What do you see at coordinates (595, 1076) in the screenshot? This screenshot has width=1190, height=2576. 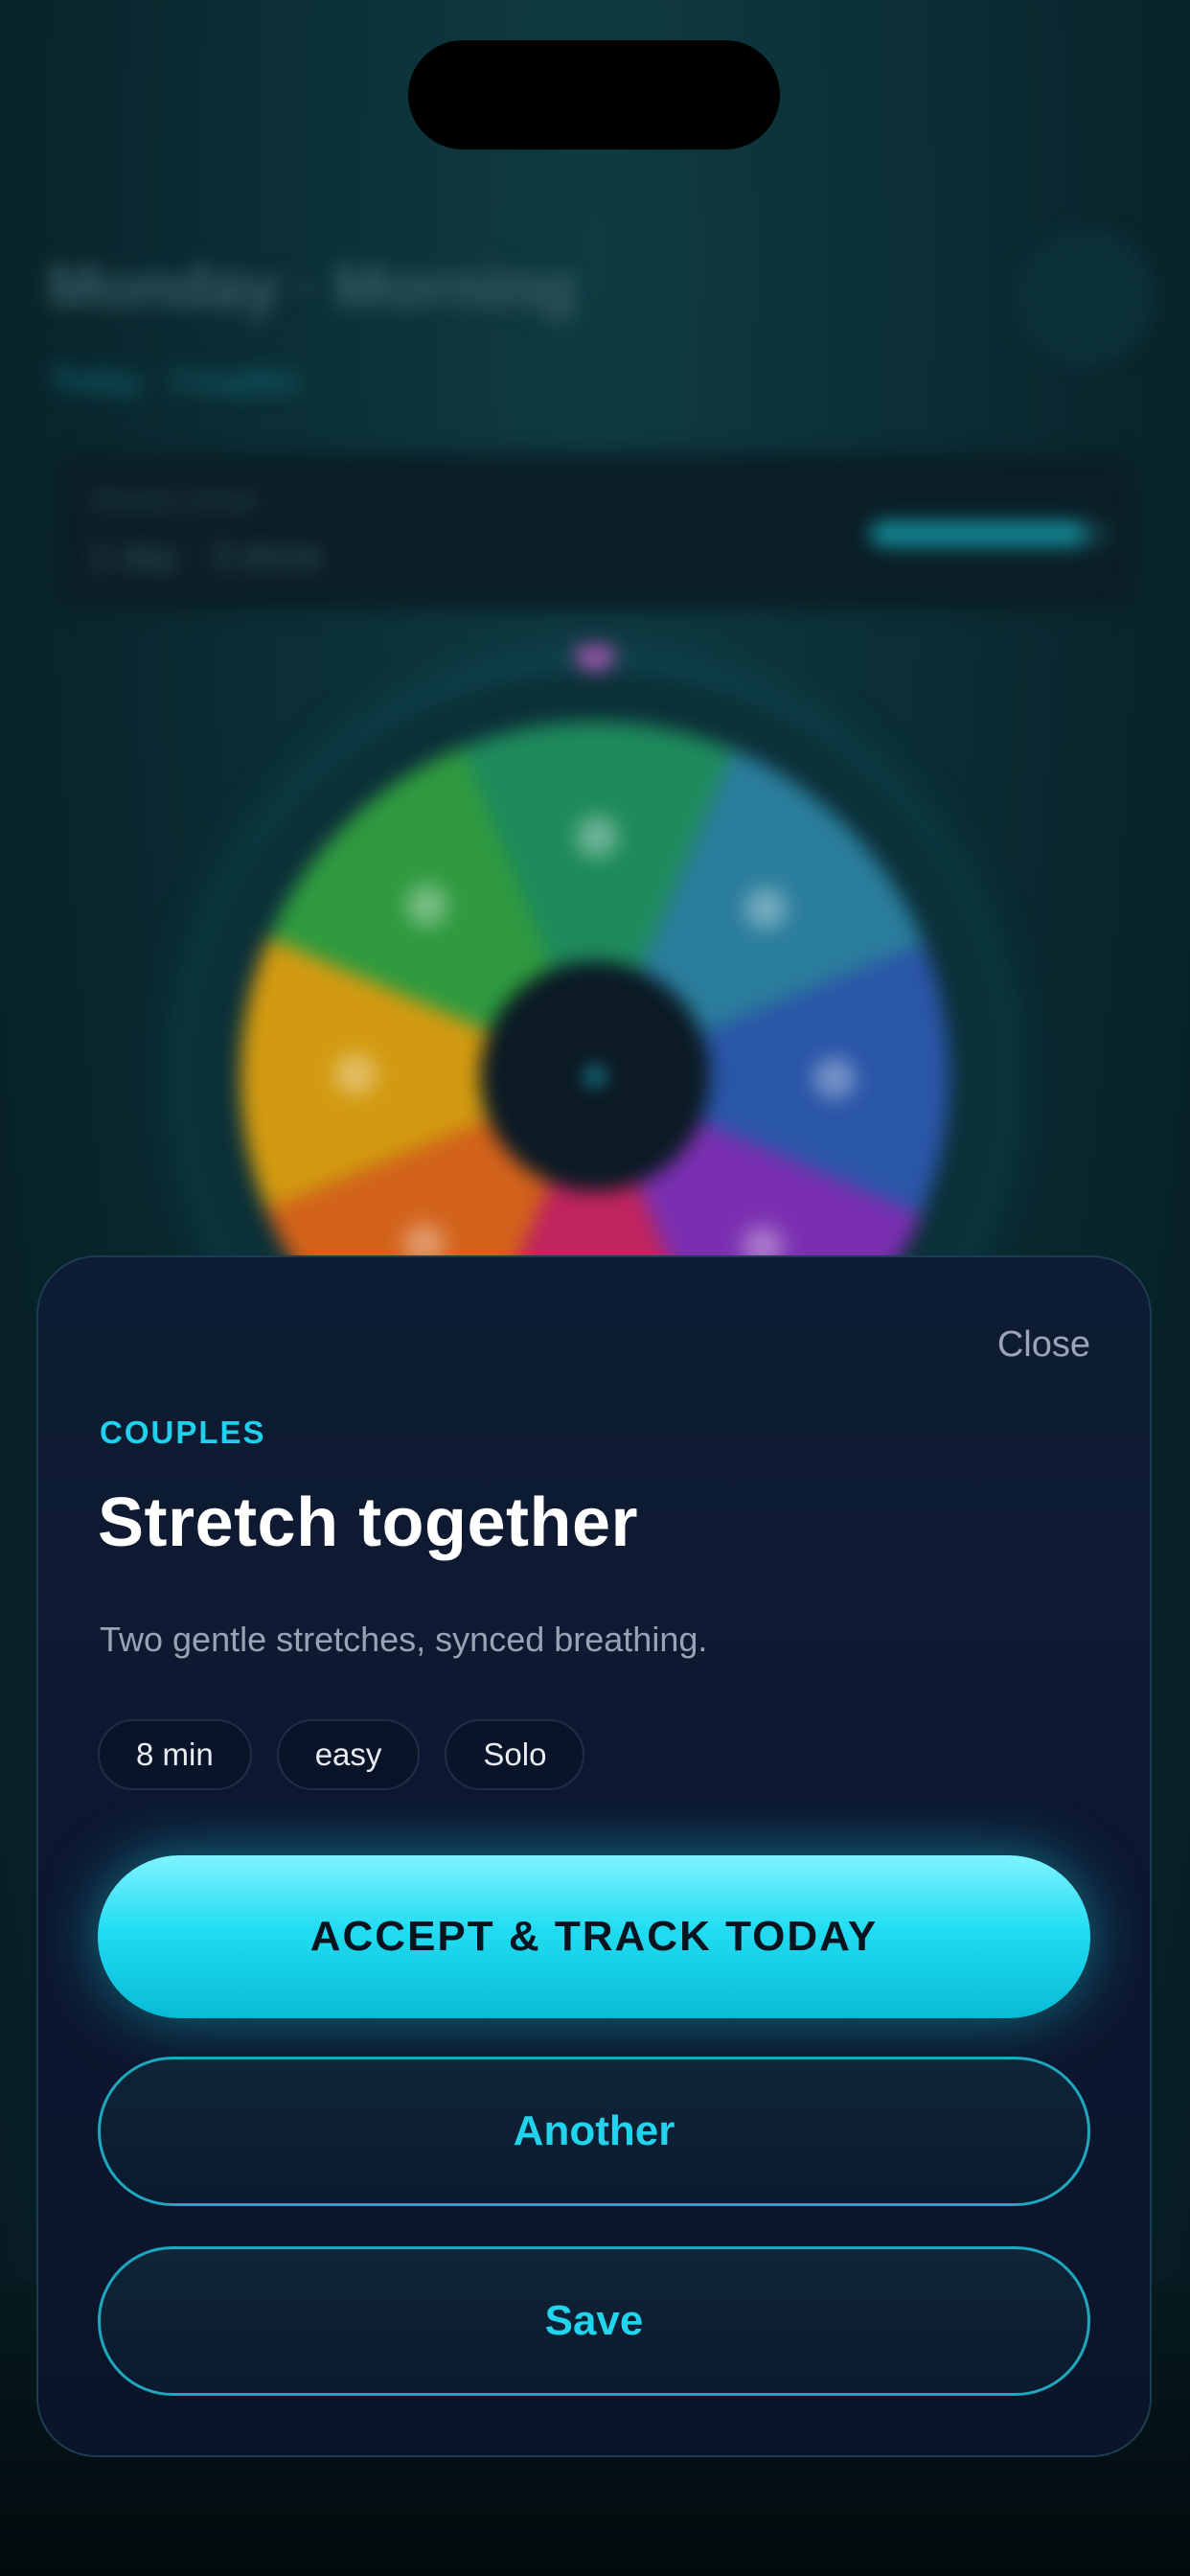 I see `wheel-hub-dot` at bounding box center [595, 1076].